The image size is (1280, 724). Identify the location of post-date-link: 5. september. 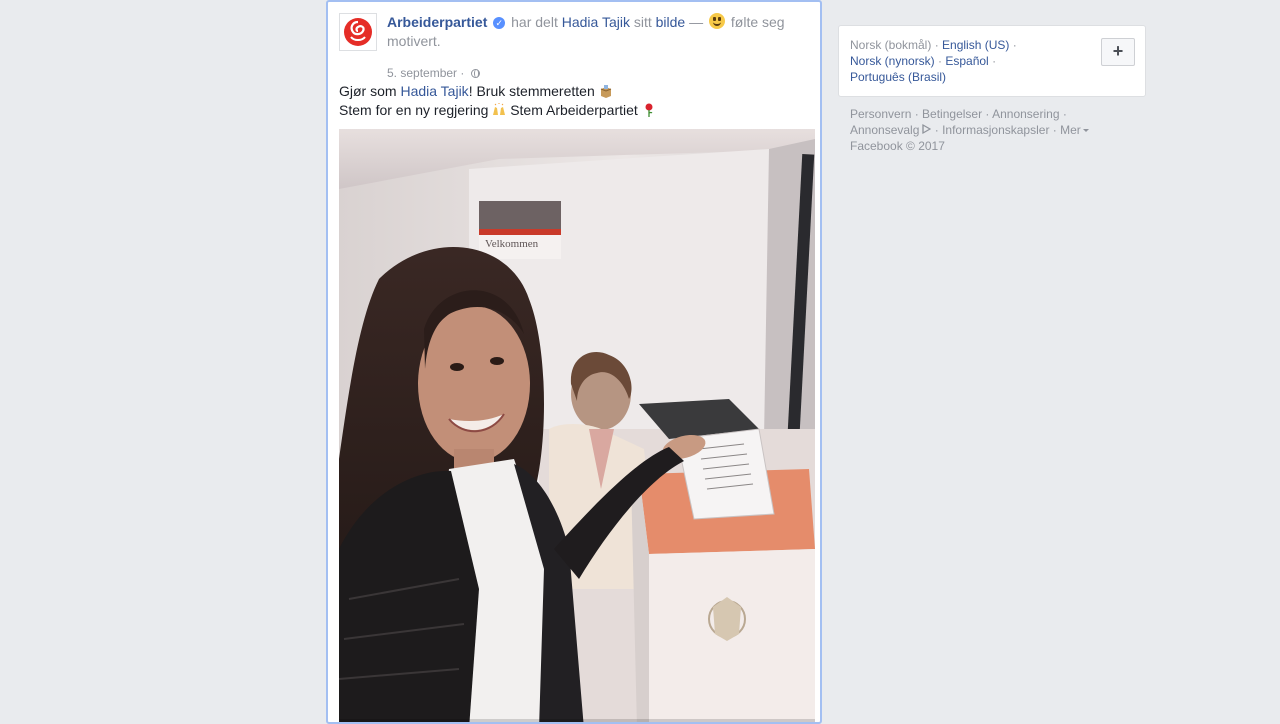
(422, 73).